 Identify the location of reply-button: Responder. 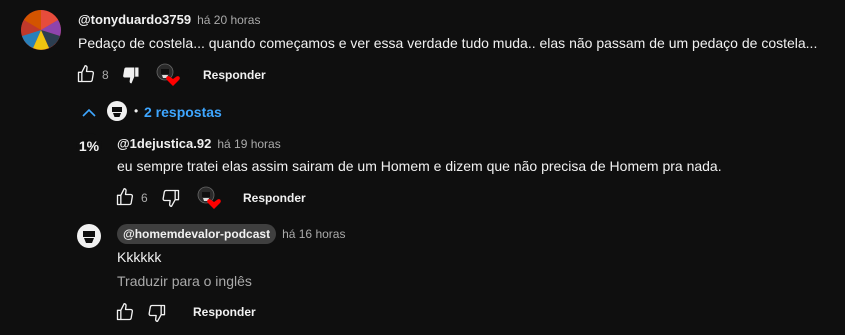
(234, 75).